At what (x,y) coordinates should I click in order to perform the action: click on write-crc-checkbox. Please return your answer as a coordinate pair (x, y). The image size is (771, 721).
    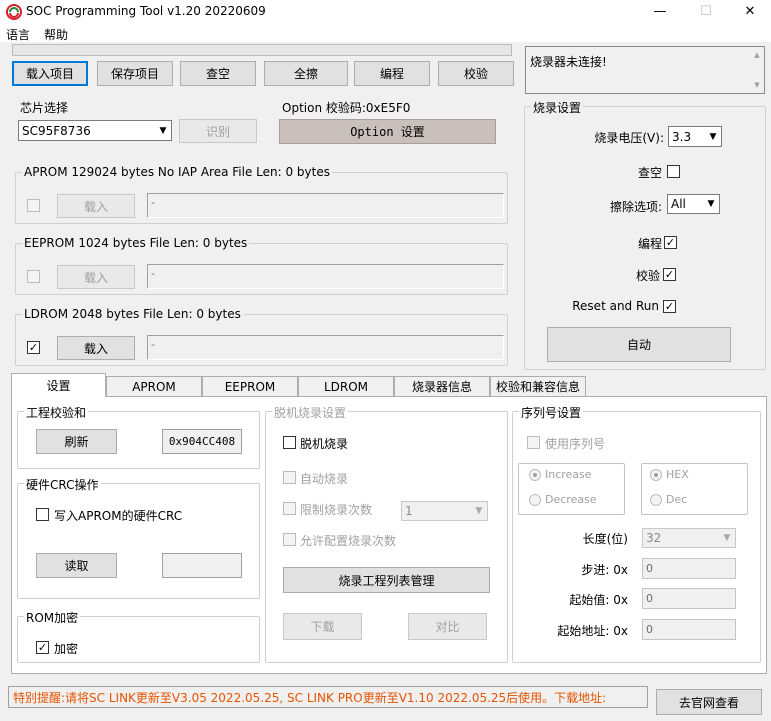
    Looking at the image, I should click on (42, 514).